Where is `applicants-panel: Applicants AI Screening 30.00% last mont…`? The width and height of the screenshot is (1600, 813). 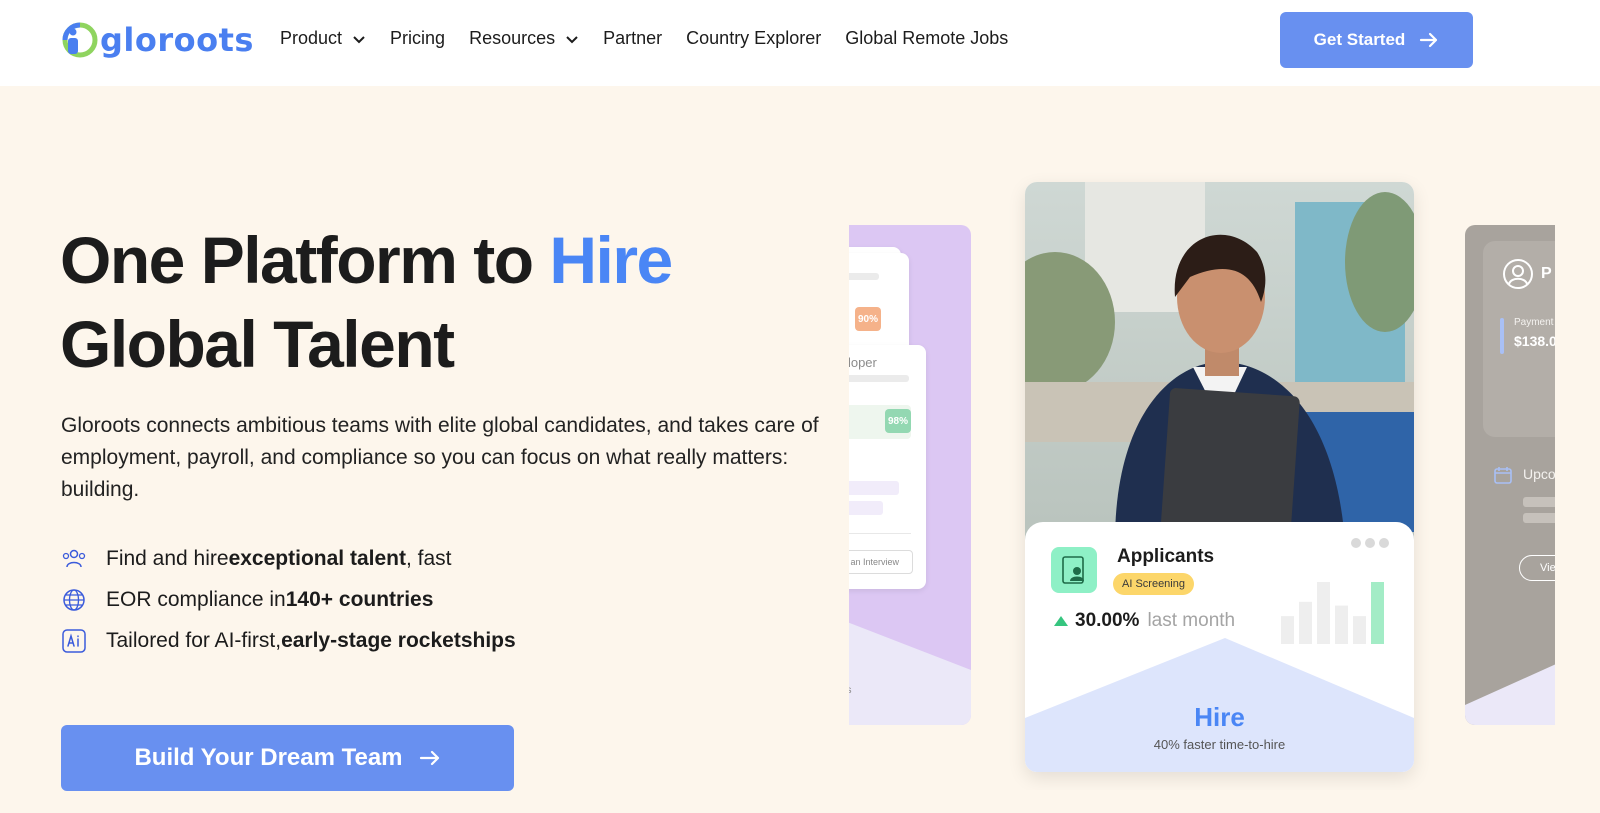 applicants-panel: Applicants AI Screening 30.00% last mont… is located at coordinates (1219, 647).